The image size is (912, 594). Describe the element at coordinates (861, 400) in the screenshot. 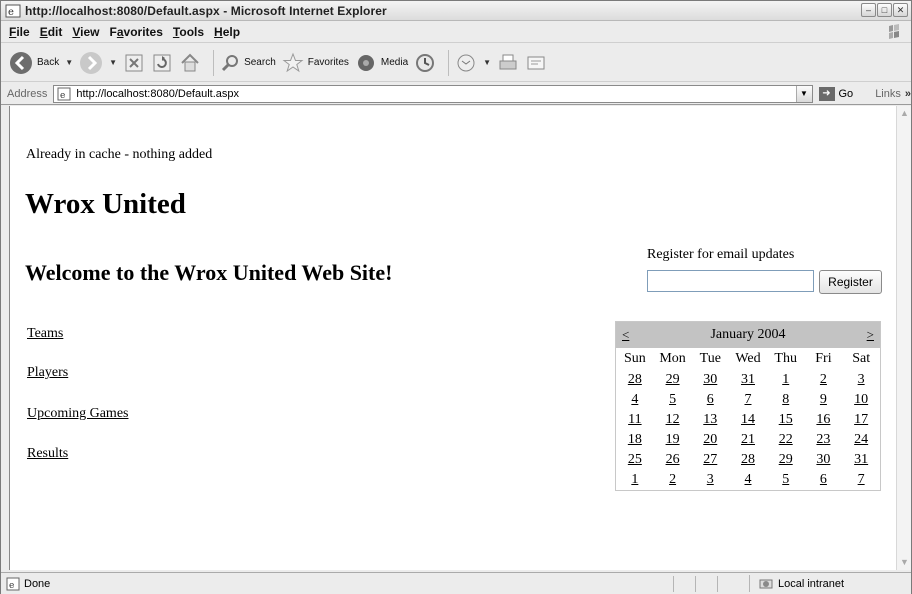

I see `calendar-day: 10` at that location.